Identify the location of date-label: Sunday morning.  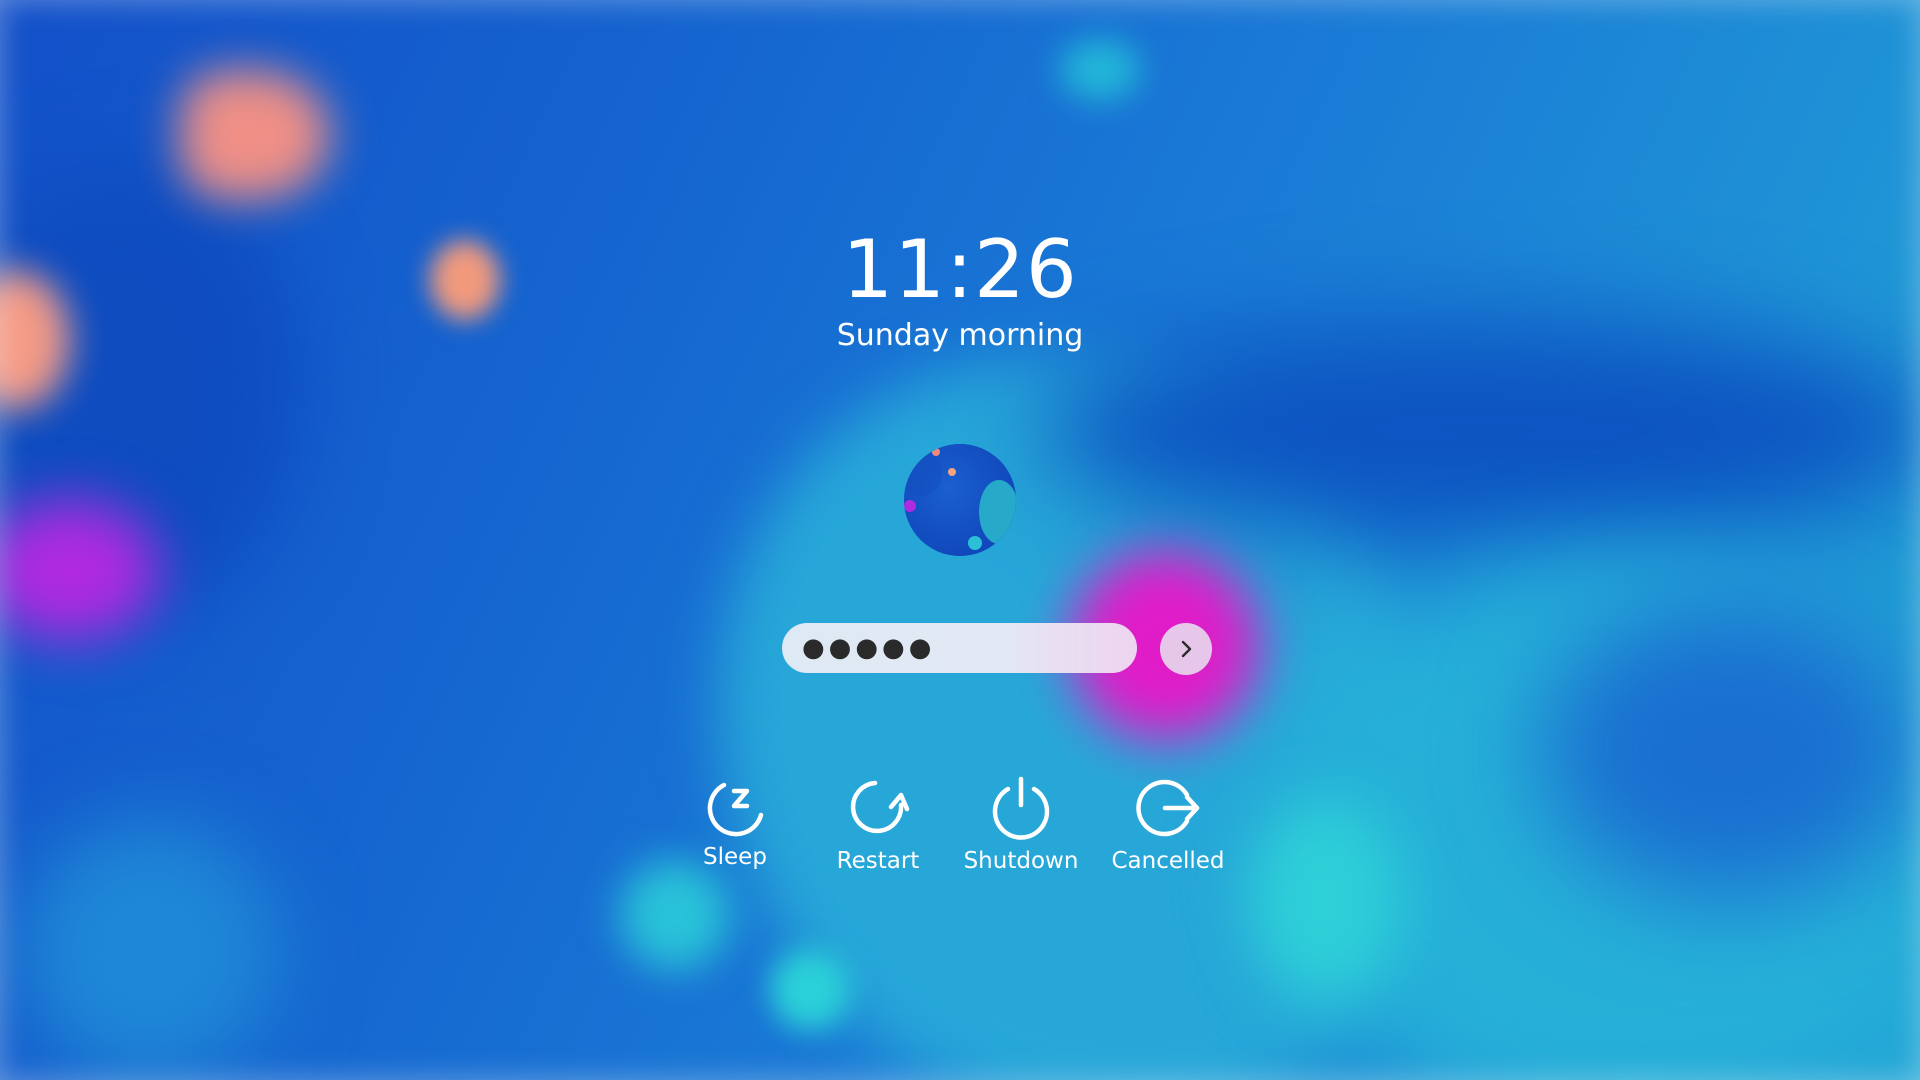
(960, 335).